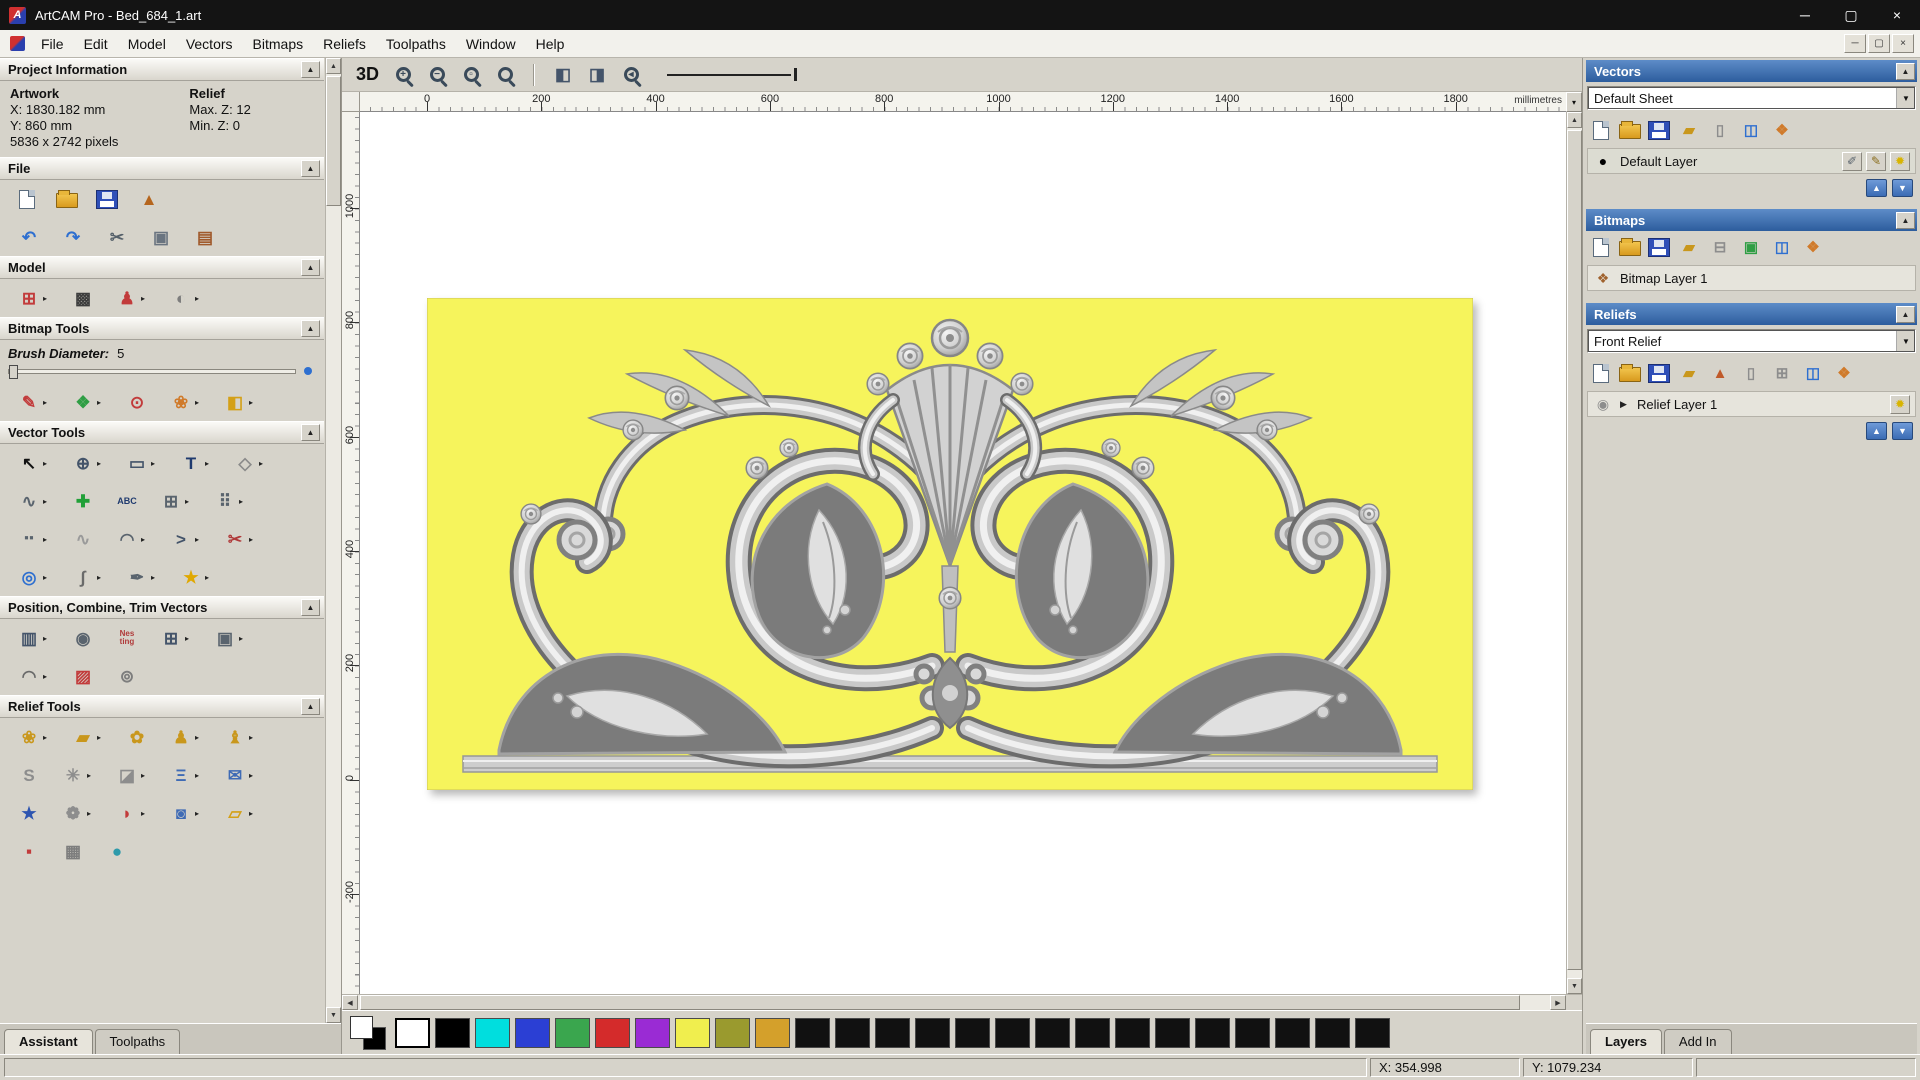 The width and height of the screenshot is (1920, 1080). I want to click on align-vectors-button: ▥ ▸, so click(34, 638).